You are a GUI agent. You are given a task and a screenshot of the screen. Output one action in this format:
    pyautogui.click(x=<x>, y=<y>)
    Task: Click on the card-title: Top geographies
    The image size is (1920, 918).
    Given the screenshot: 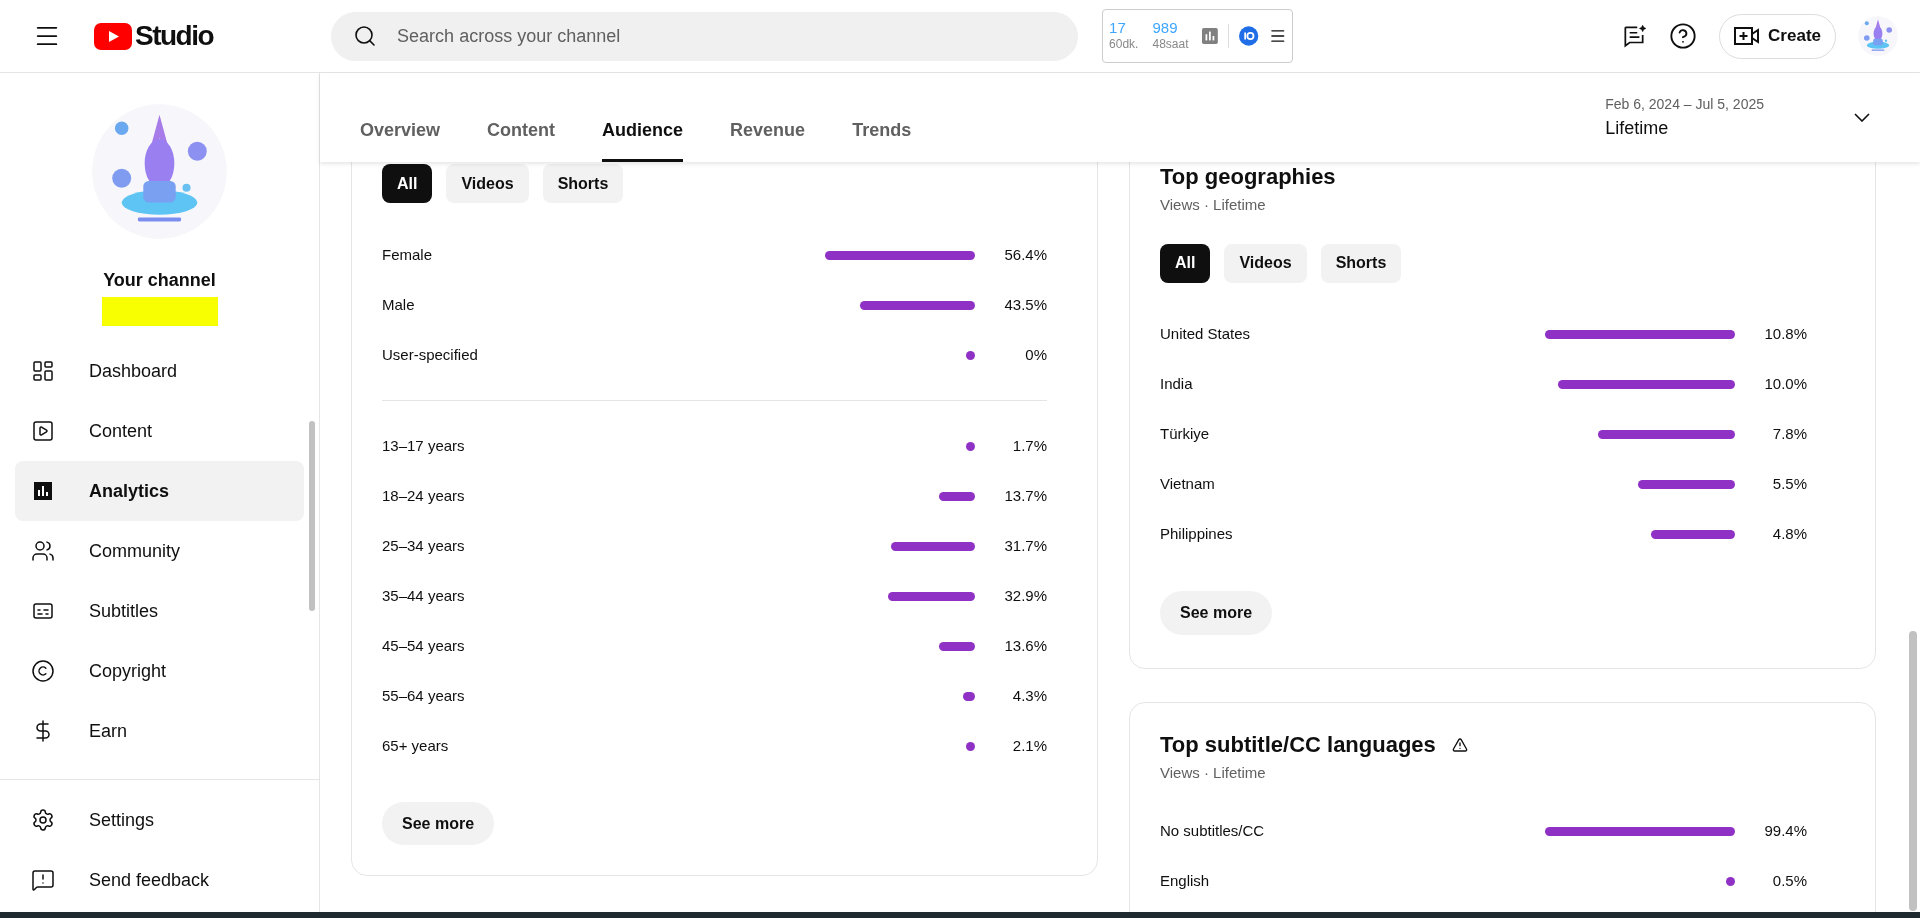 What is the action you would take?
    pyautogui.click(x=1248, y=177)
    